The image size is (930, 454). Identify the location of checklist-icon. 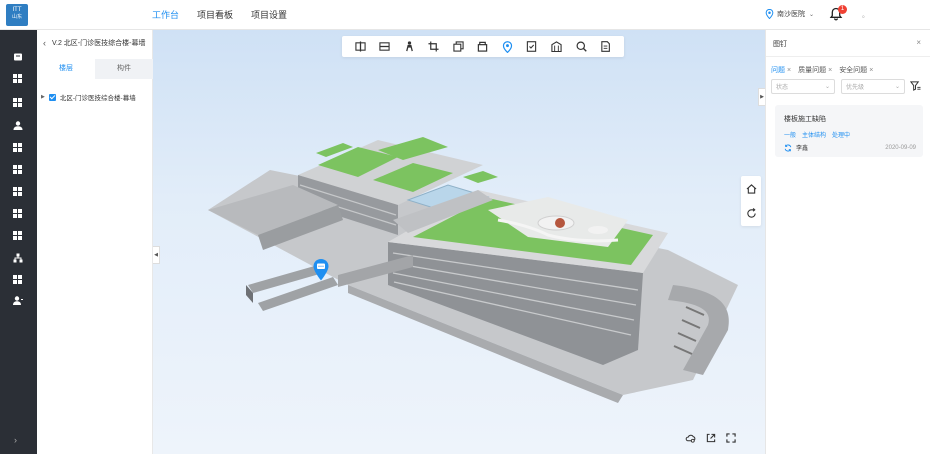
(532, 47).